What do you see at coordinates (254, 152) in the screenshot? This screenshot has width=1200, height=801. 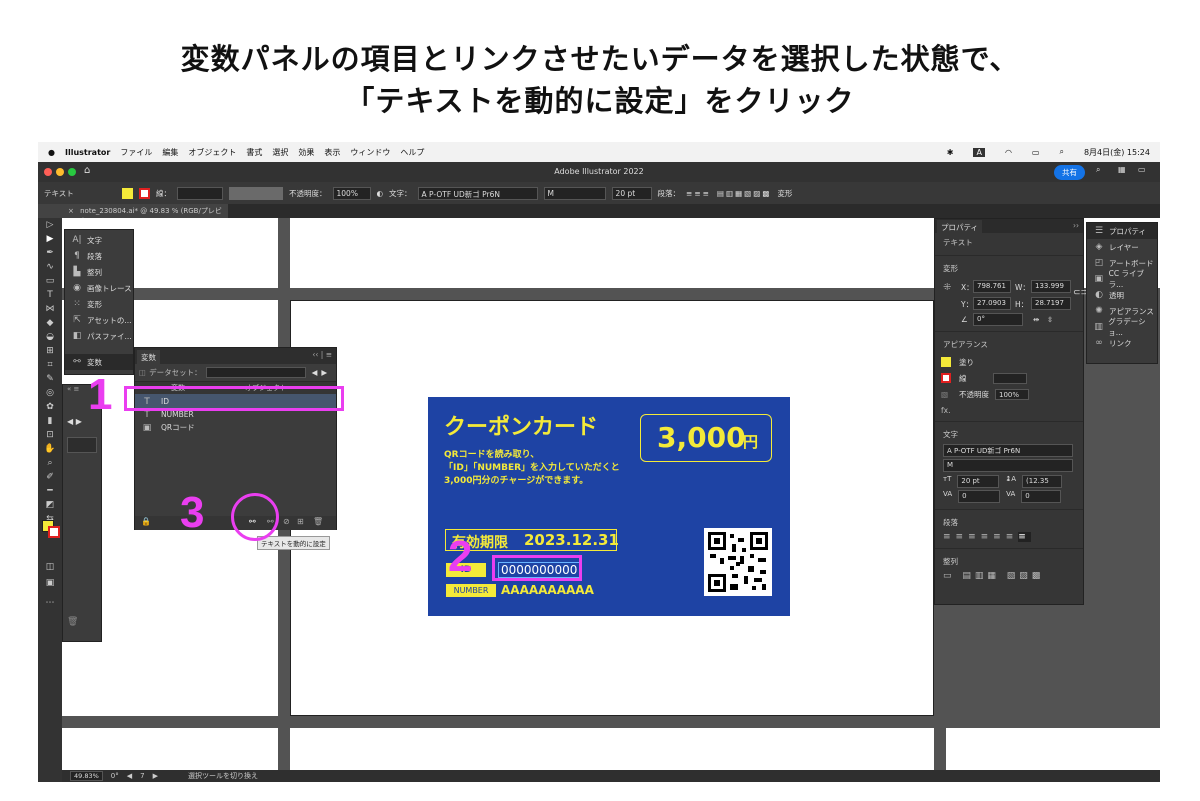 I see `menu-type: 書式` at bounding box center [254, 152].